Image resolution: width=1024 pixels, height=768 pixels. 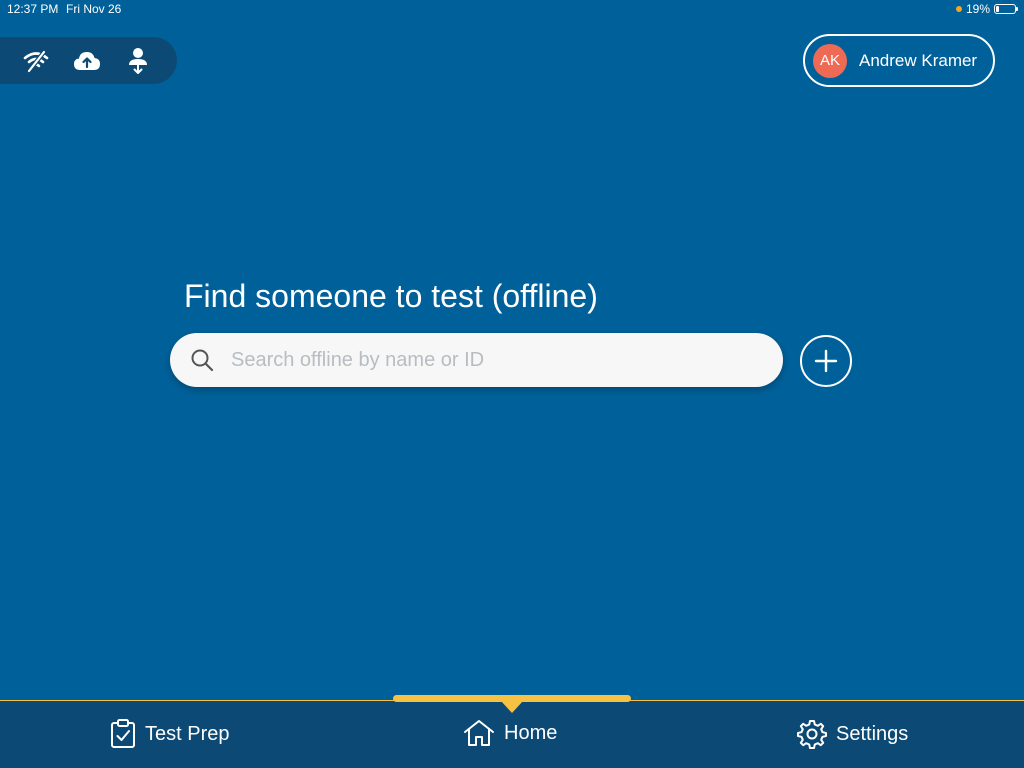 What do you see at coordinates (36, 61) in the screenshot?
I see `wifi-off-icon` at bounding box center [36, 61].